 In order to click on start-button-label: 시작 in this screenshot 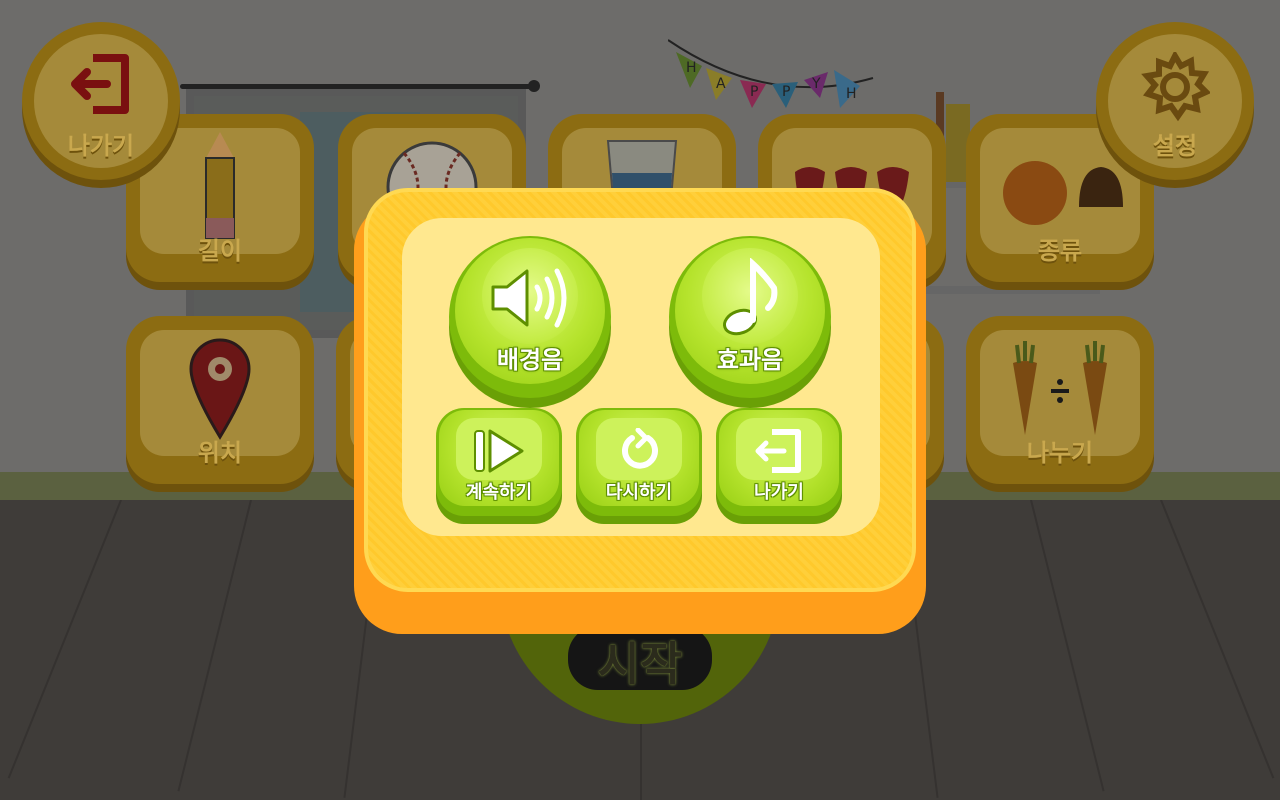, I will do `click(640, 664)`.